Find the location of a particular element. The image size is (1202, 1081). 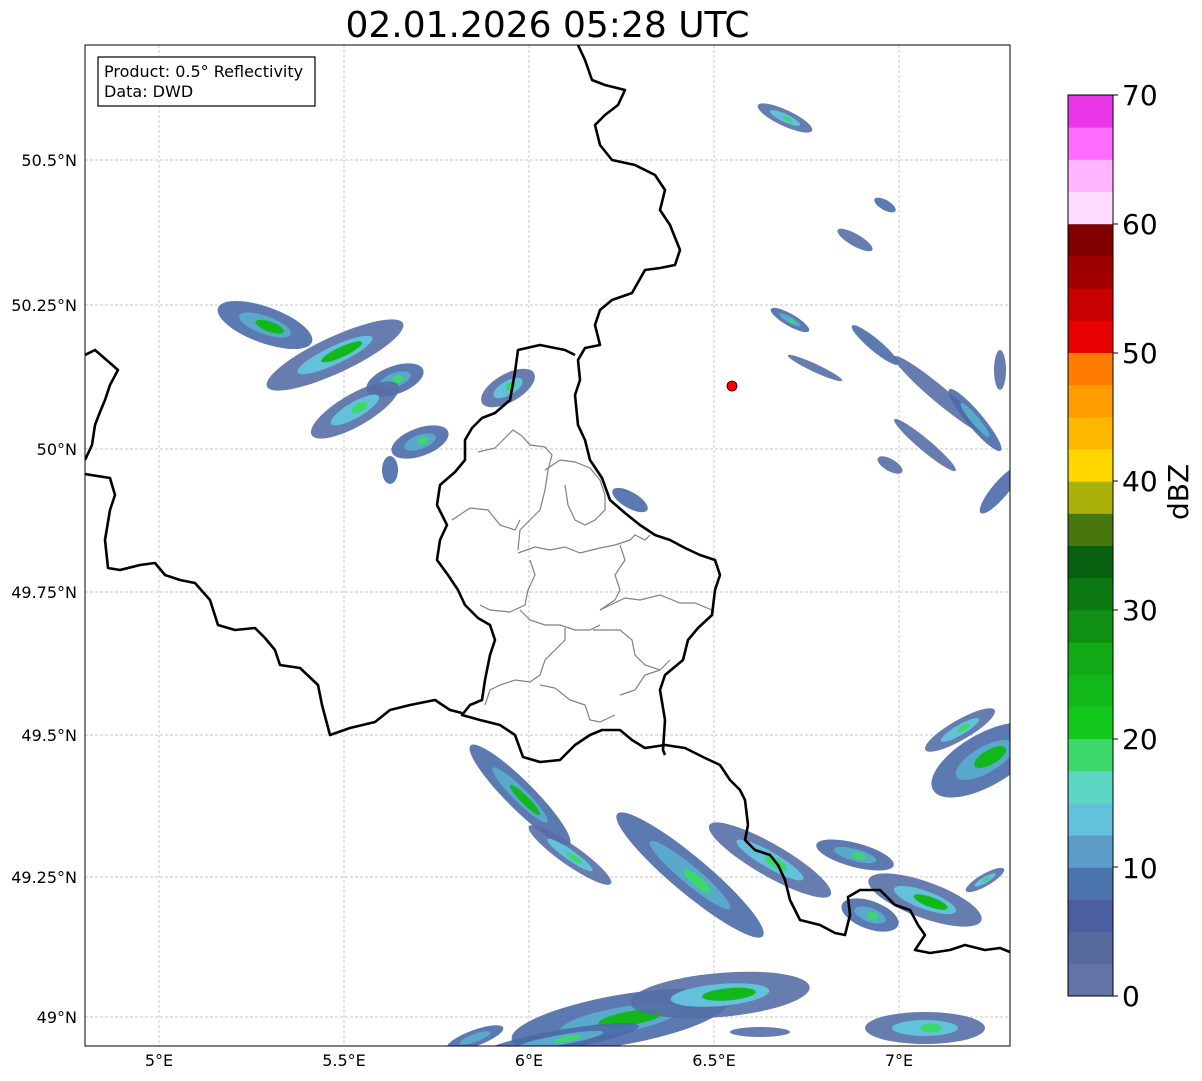

info-box: Product: 0.5° Reflectivity Data: DWD is located at coordinates (206, 81).